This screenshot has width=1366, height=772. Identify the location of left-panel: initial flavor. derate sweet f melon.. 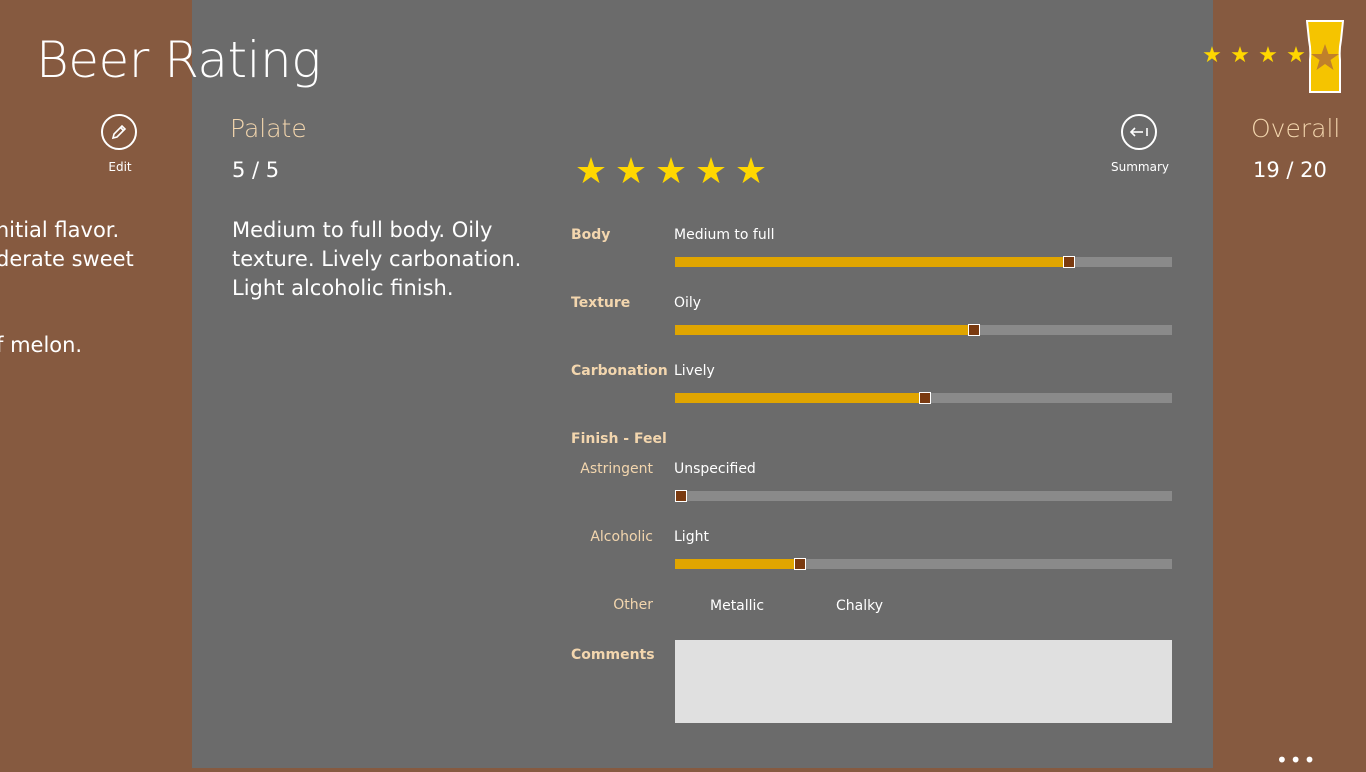
(96, 384).